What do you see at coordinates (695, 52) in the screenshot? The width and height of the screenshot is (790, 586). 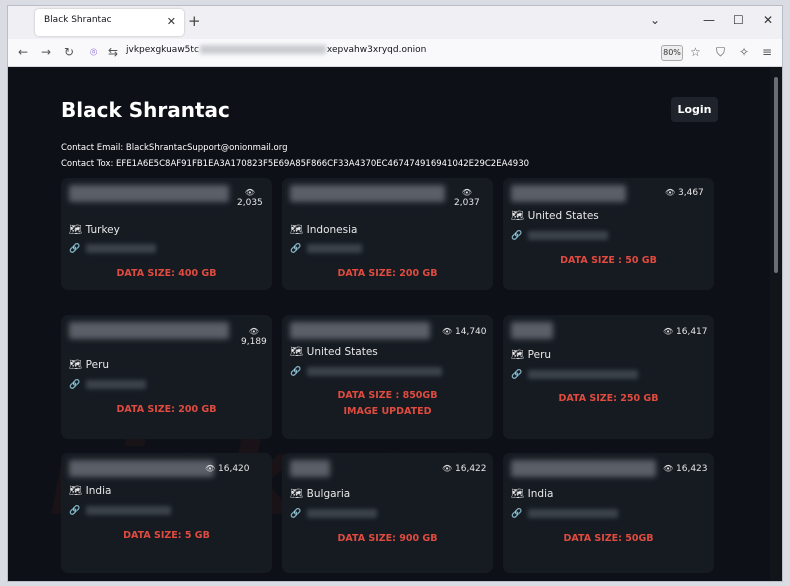 I see `bookmark-star-icon: ☆` at bounding box center [695, 52].